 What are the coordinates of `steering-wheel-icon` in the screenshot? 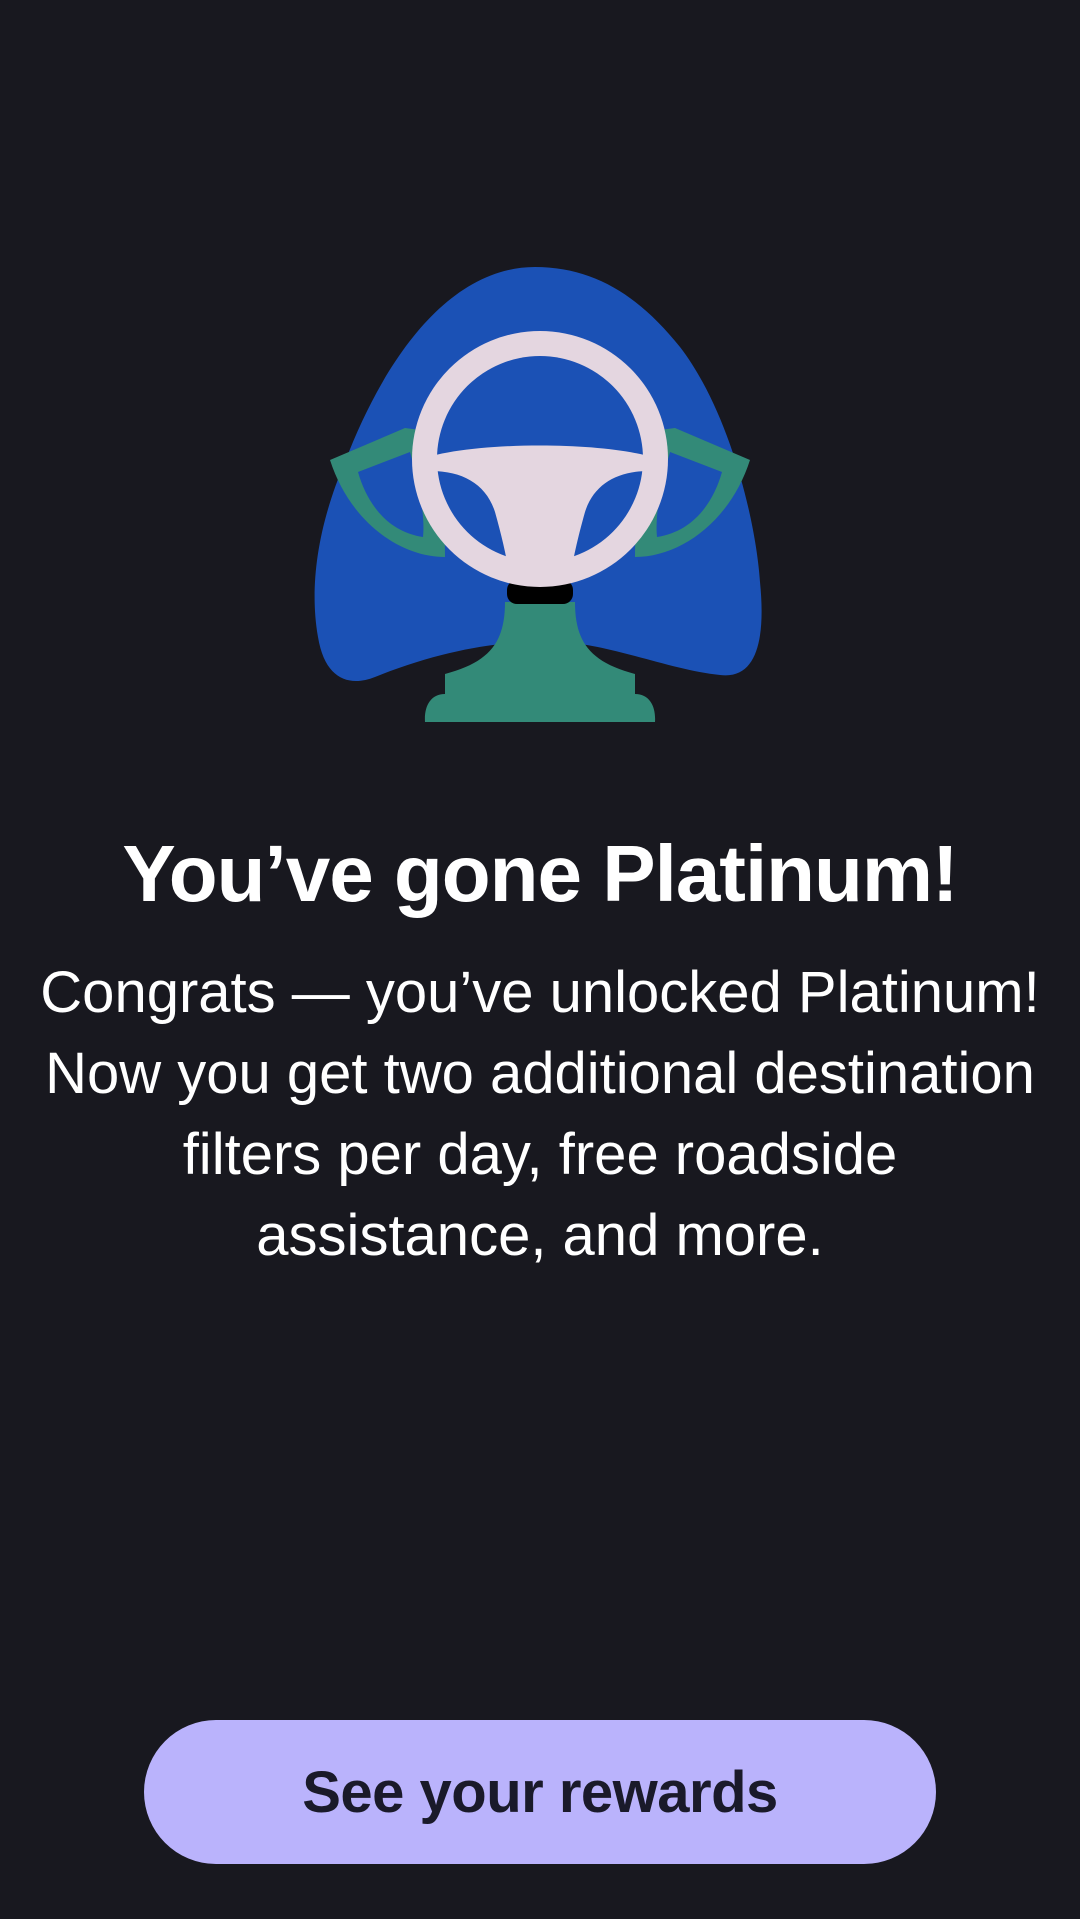 It's located at (538, 494).